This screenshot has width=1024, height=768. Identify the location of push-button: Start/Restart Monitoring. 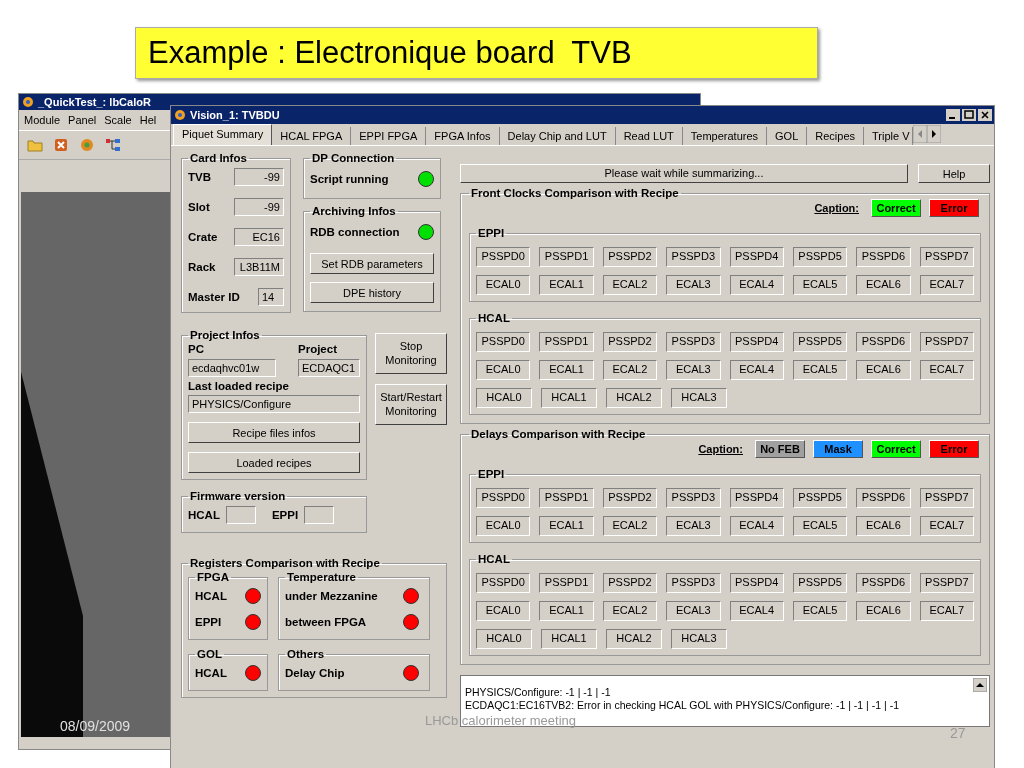
(411, 404).